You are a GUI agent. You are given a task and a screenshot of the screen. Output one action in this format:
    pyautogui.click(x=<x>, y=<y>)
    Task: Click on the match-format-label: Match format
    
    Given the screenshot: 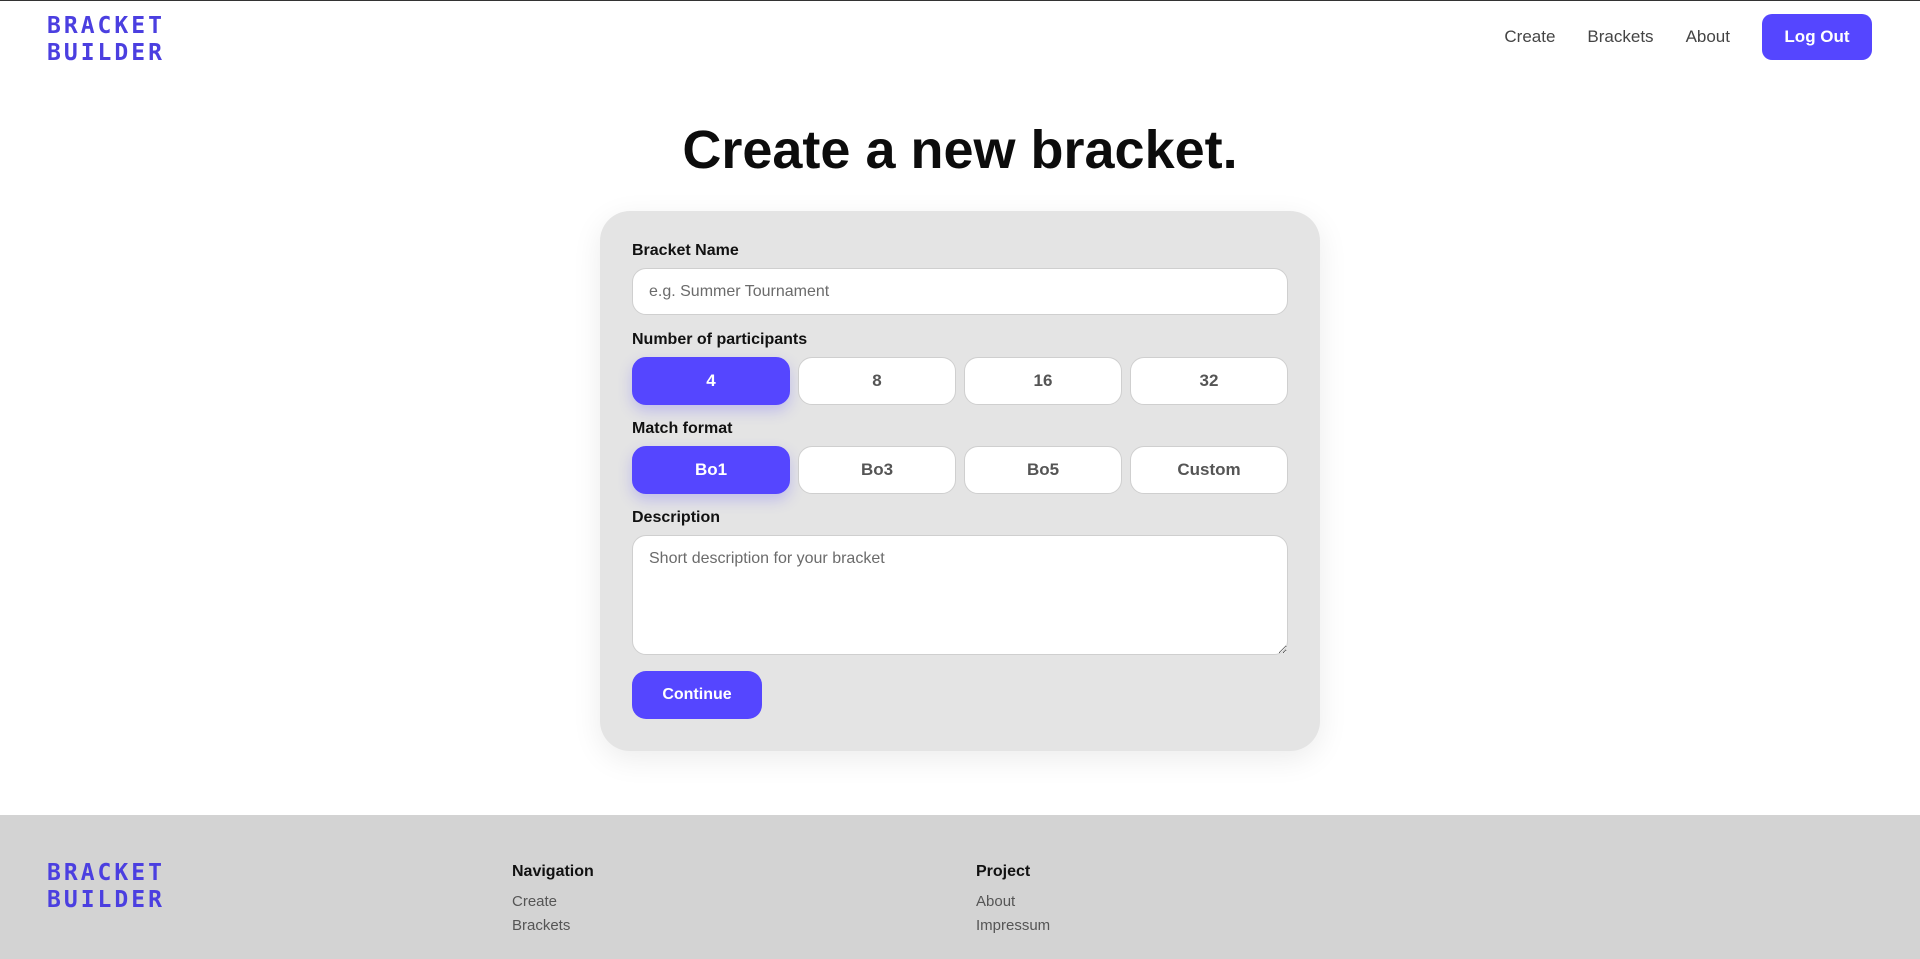 What is the action you would take?
    pyautogui.click(x=682, y=428)
    